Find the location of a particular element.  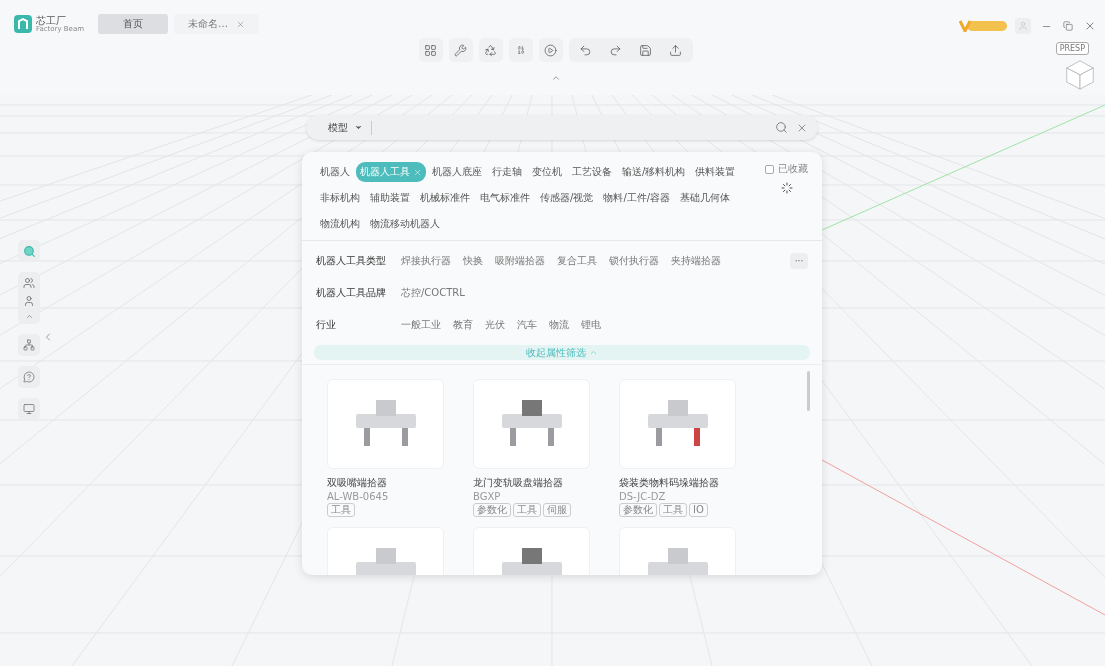

product-code: AL-WB-0645 is located at coordinates (358, 496).